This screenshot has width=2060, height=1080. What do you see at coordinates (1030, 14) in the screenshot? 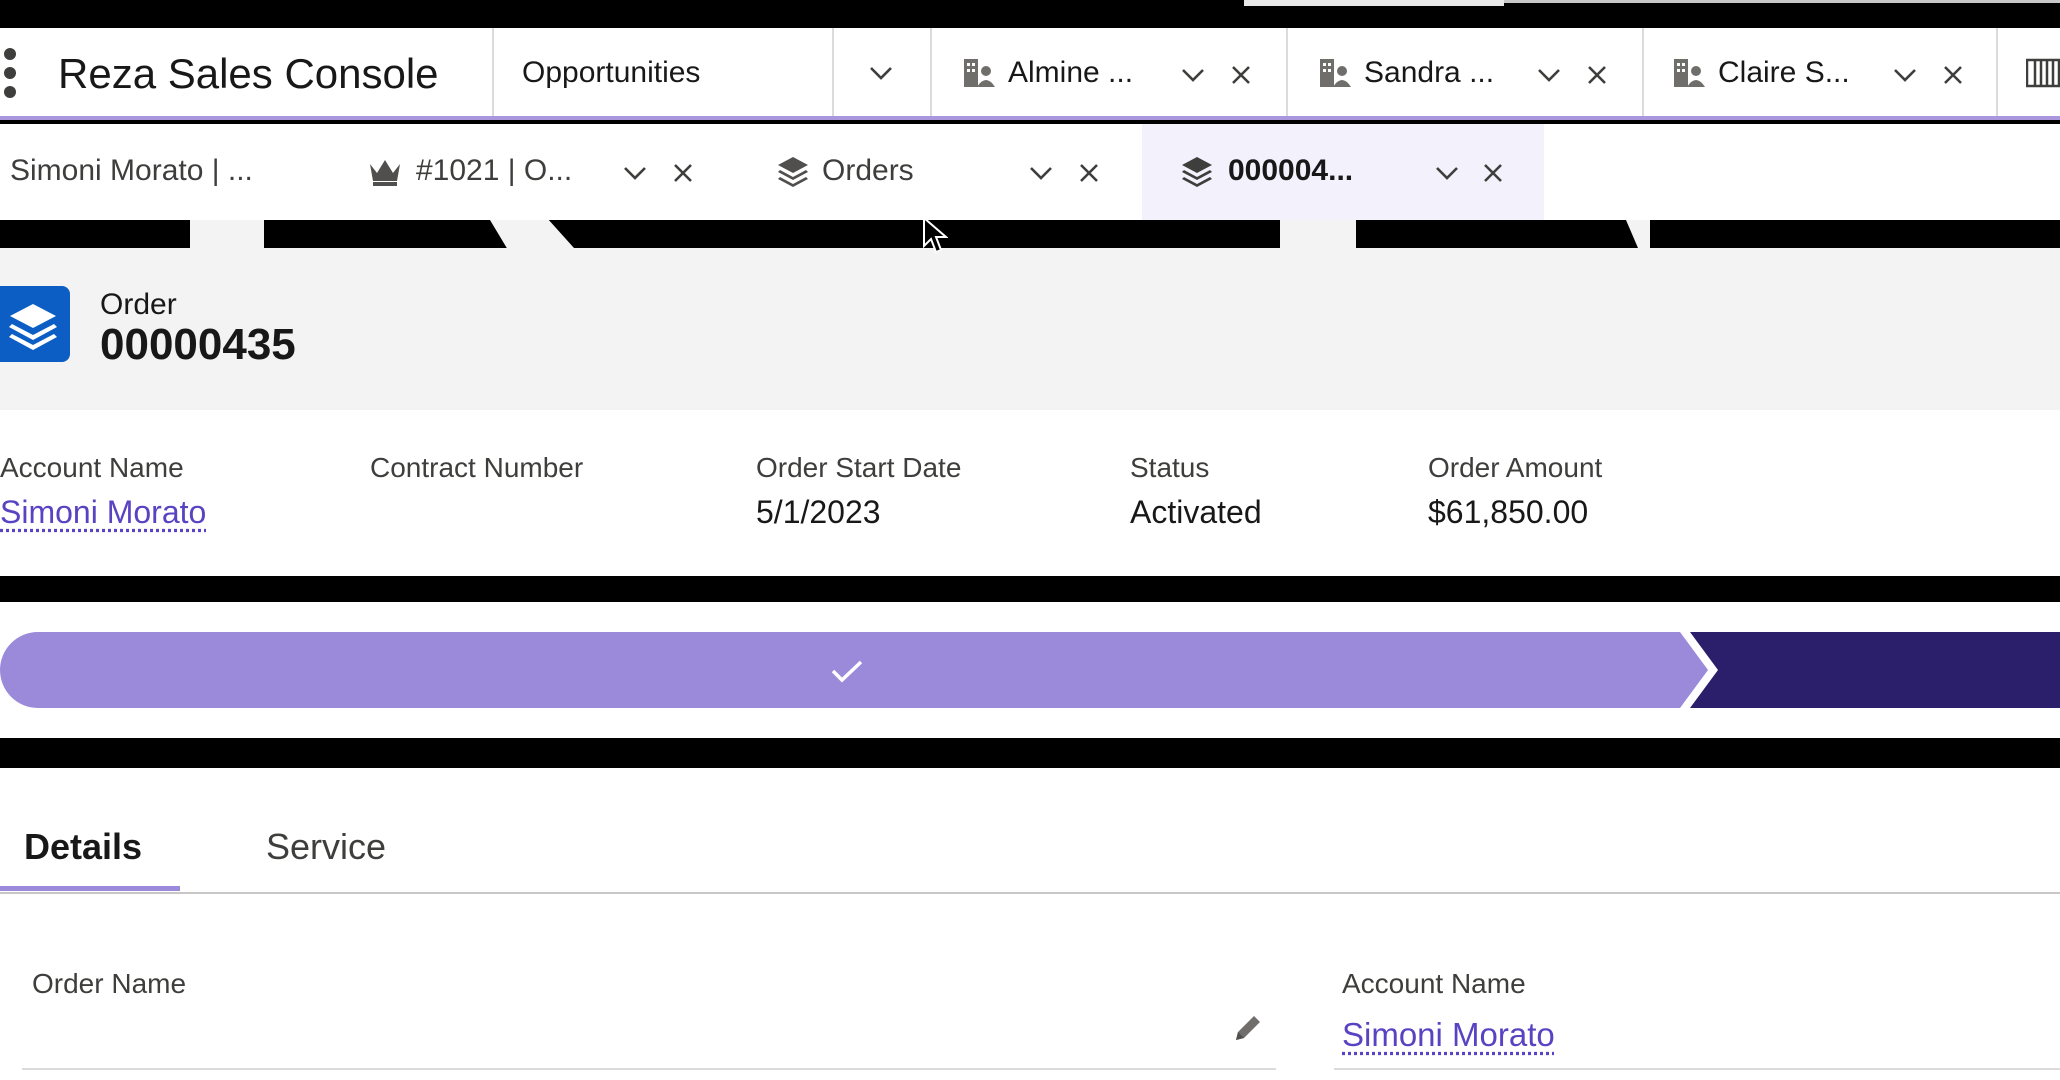
I see `top-black-strip` at bounding box center [1030, 14].